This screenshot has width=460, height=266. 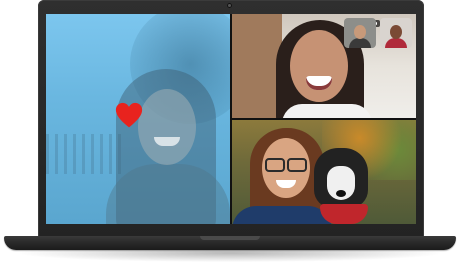 What do you see at coordinates (230, 238) in the screenshot?
I see `laptop-hinge-notch` at bounding box center [230, 238].